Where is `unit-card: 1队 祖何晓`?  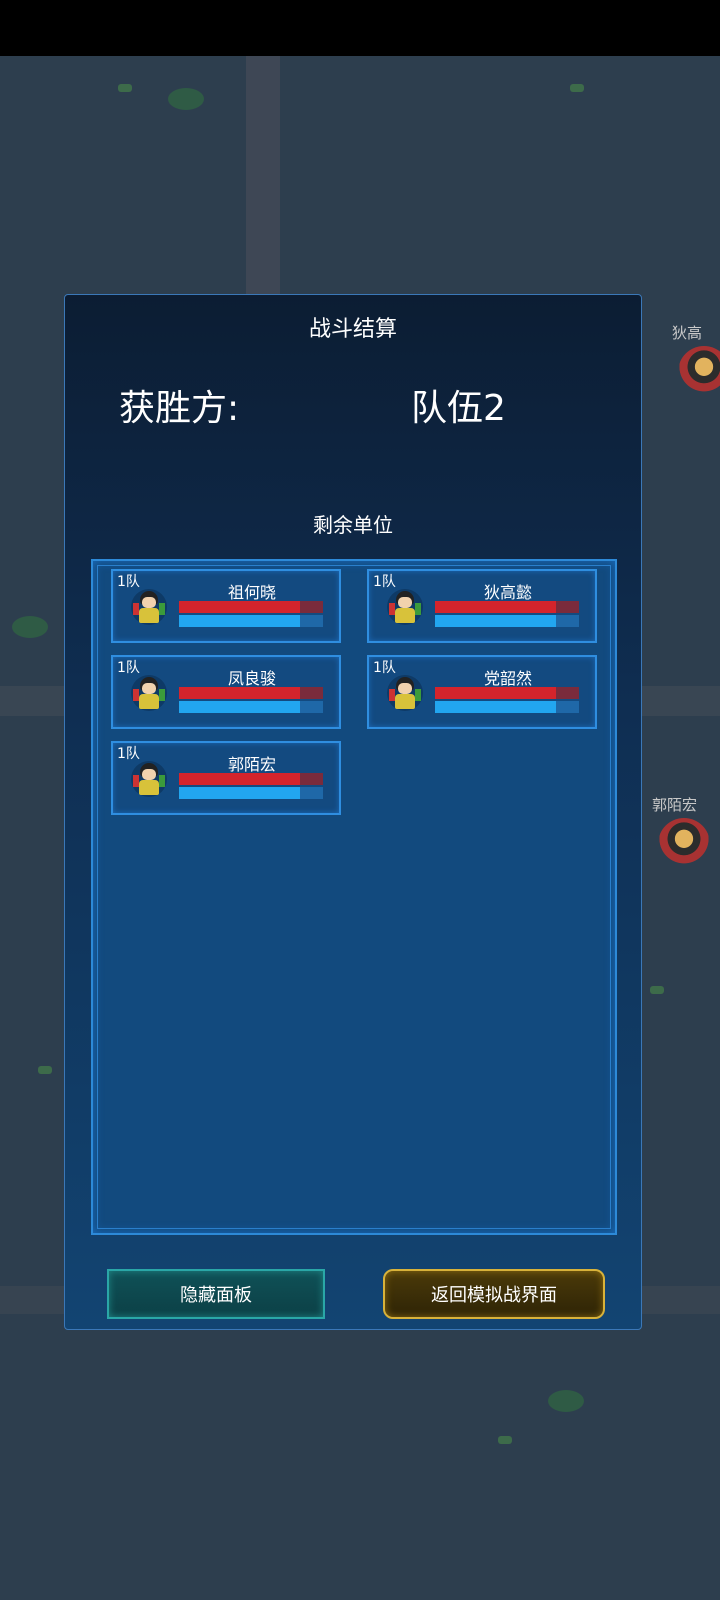
unit-card: 1队 祖何晓 is located at coordinates (226, 606).